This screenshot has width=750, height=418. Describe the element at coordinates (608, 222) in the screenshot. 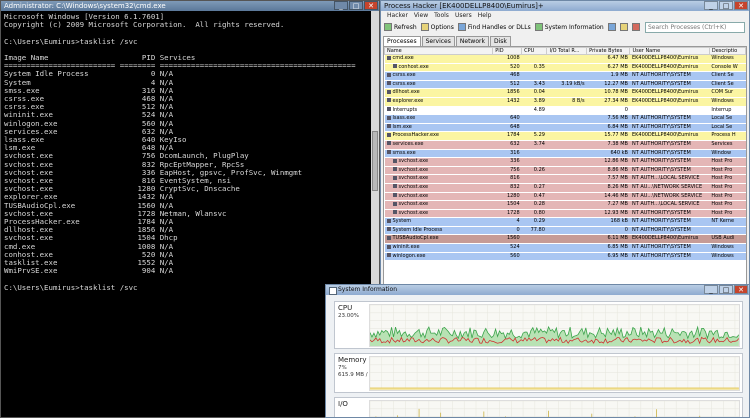

I see `process-private-bytes: 168 kB` at that location.